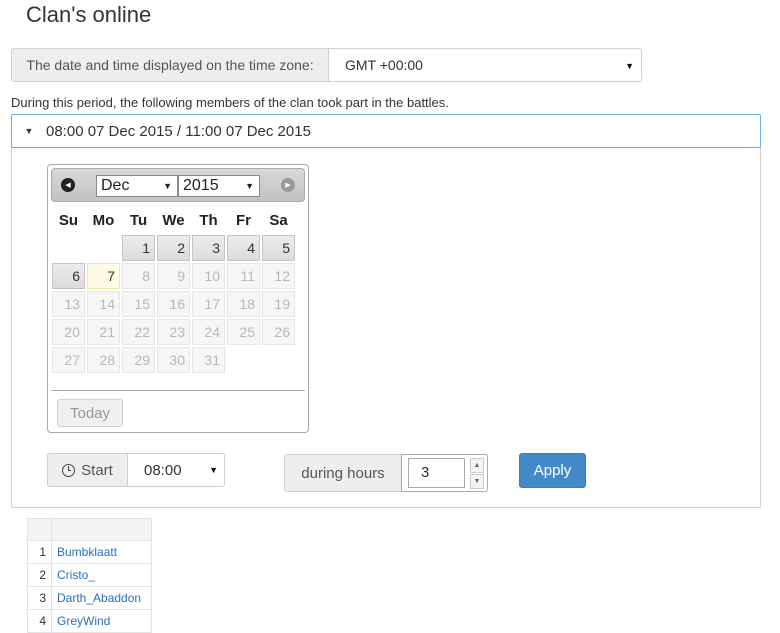 The image size is (780, 633). Describe the element at coordinates (39, 621) in the screenshot. I see `member-number: 4` at that location.